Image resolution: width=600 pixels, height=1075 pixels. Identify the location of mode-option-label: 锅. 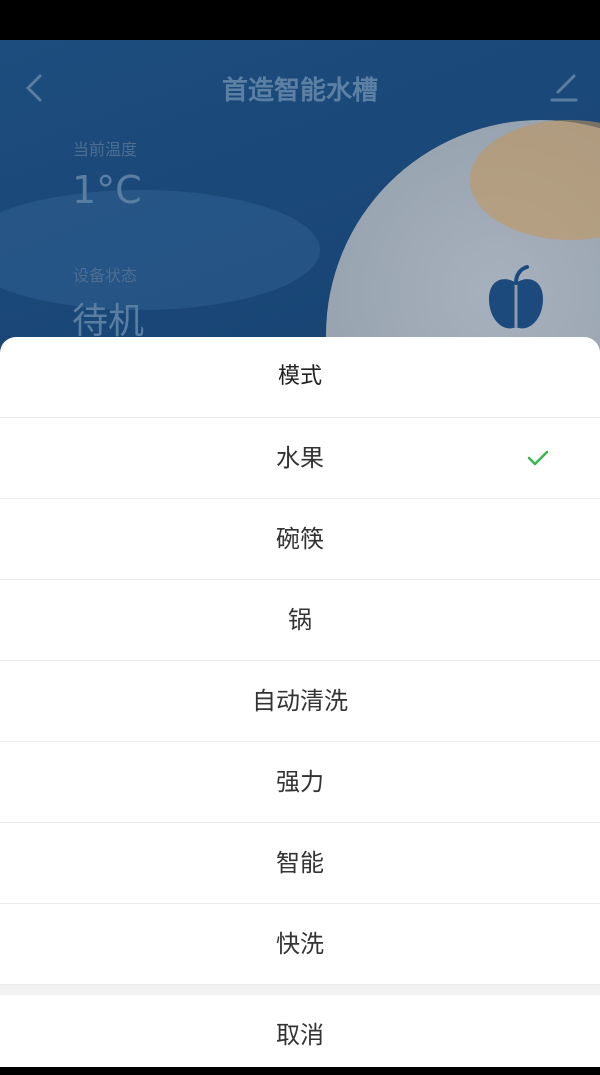
(300, 620).